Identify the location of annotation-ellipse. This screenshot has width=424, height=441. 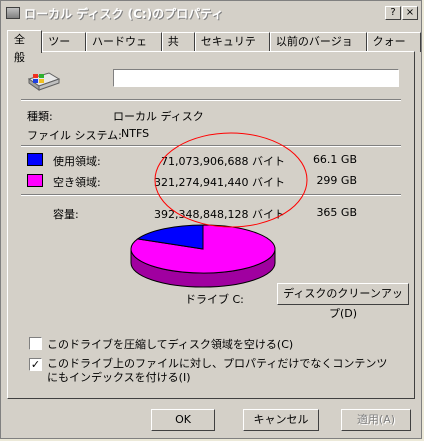
(231, 180).